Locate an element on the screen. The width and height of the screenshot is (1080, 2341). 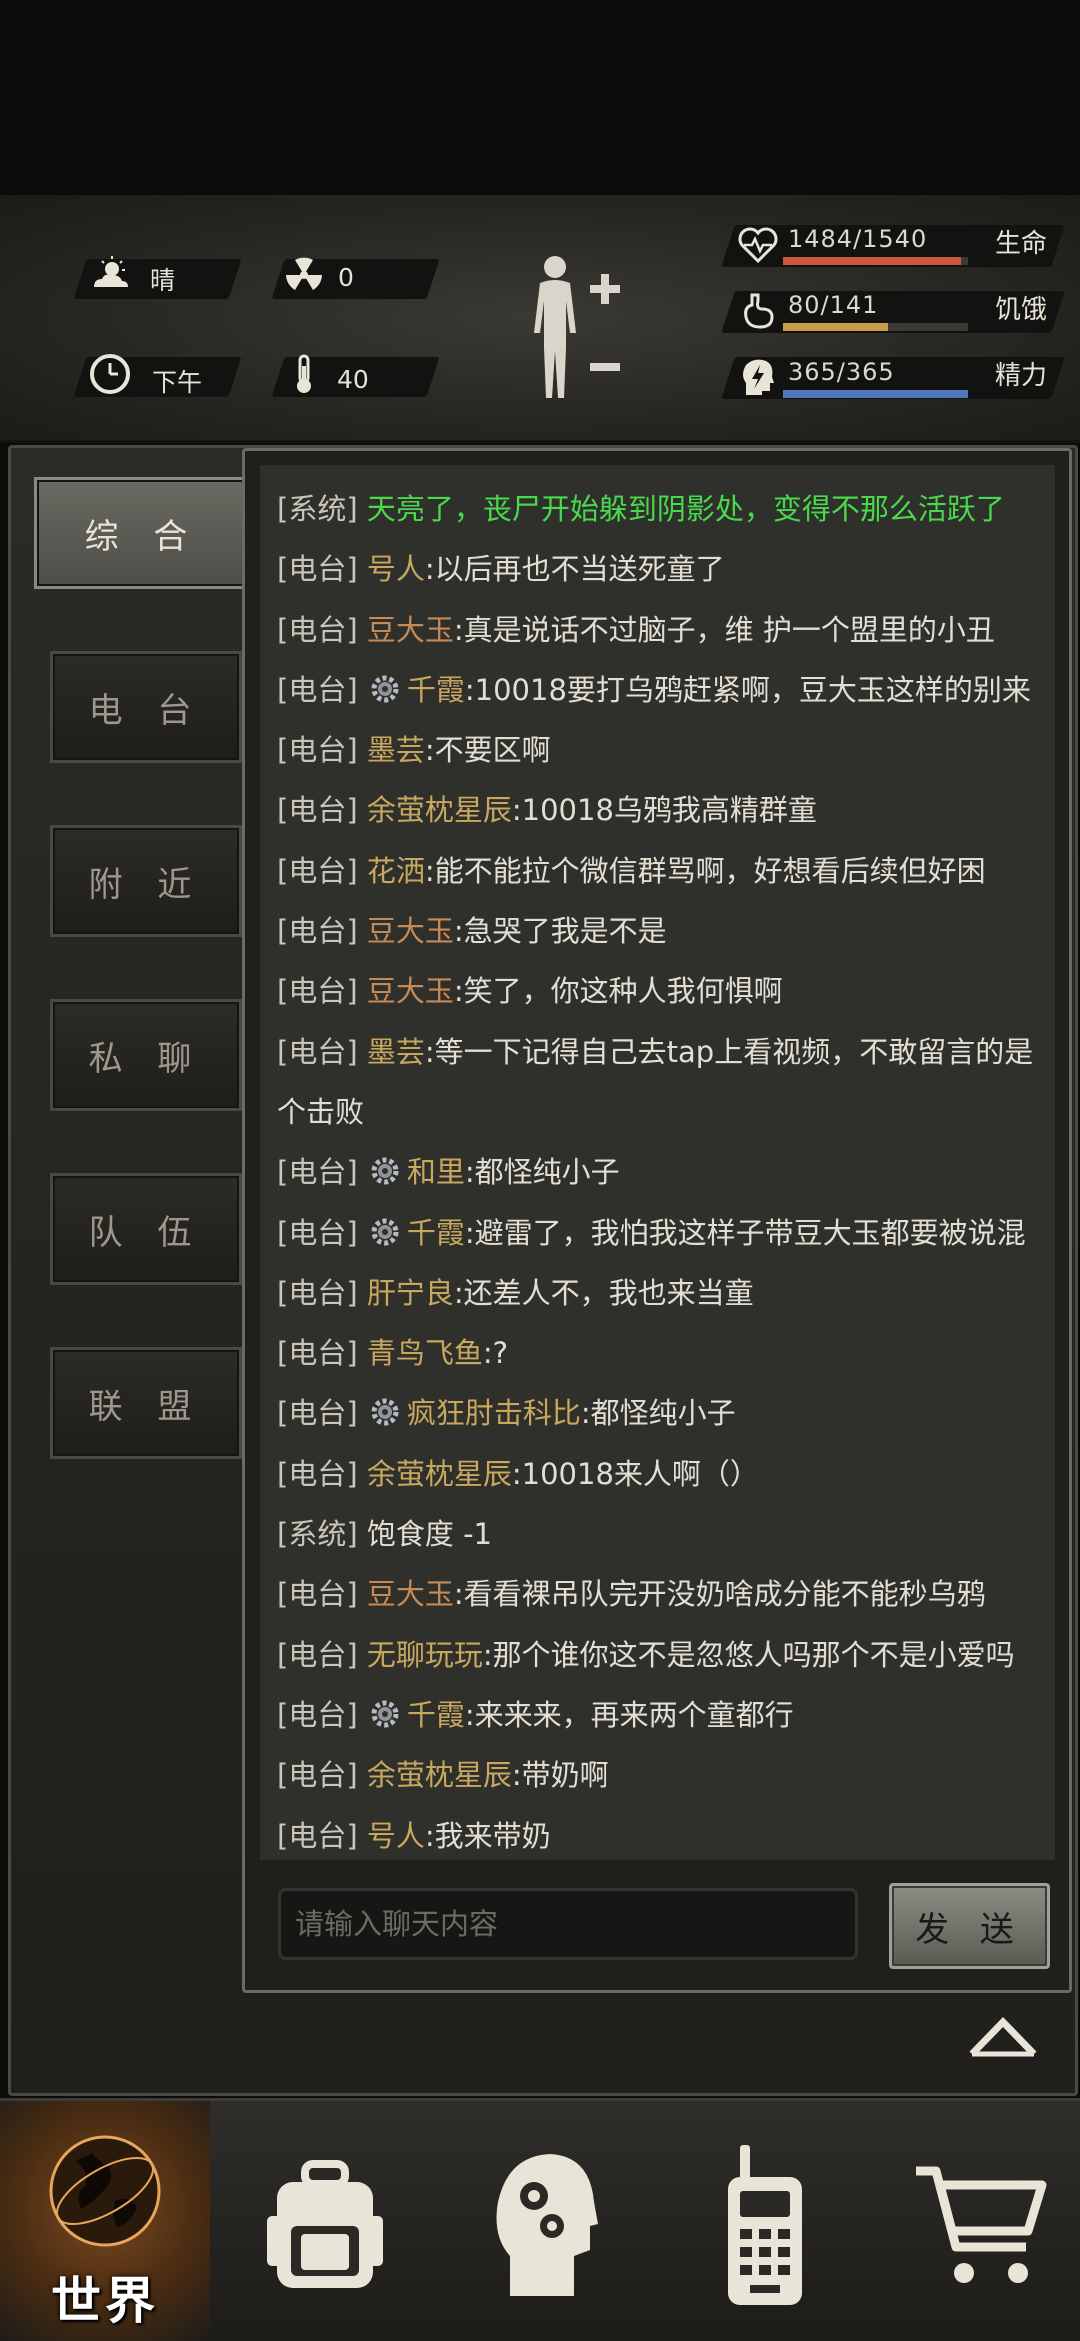
backpack-icon is located at coordinates (325, 2224).